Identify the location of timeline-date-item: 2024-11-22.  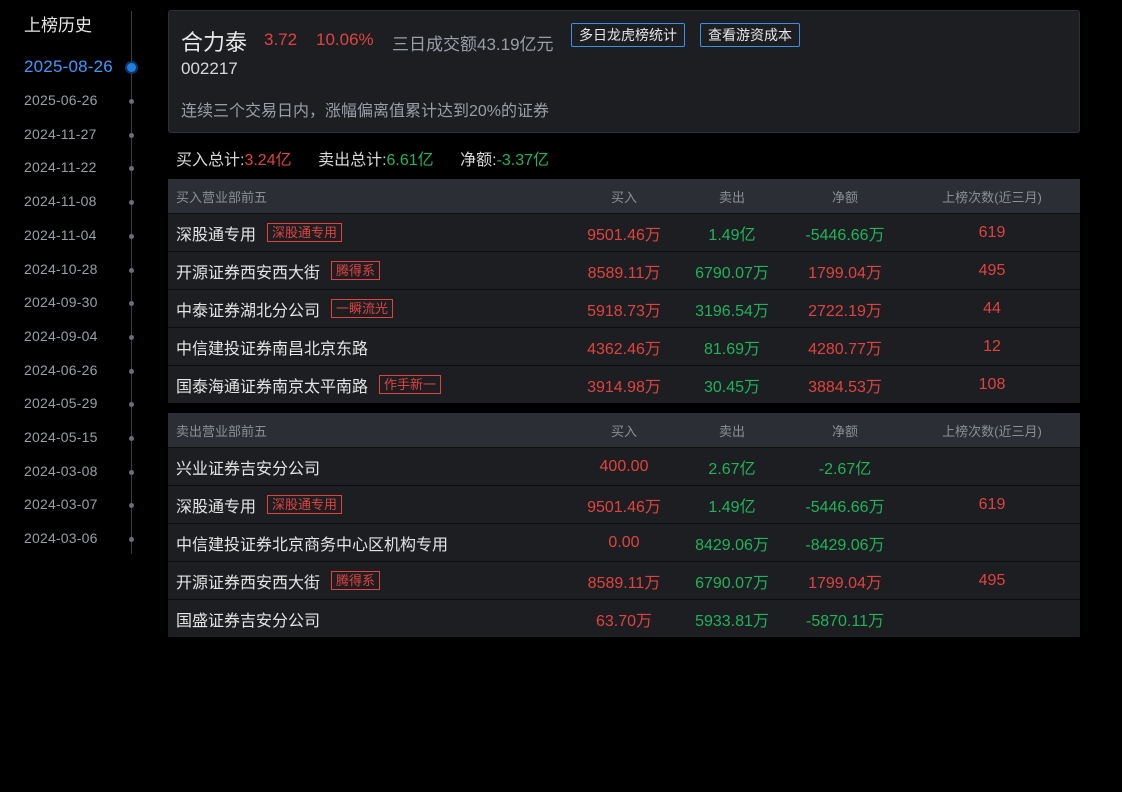
(70, 168).